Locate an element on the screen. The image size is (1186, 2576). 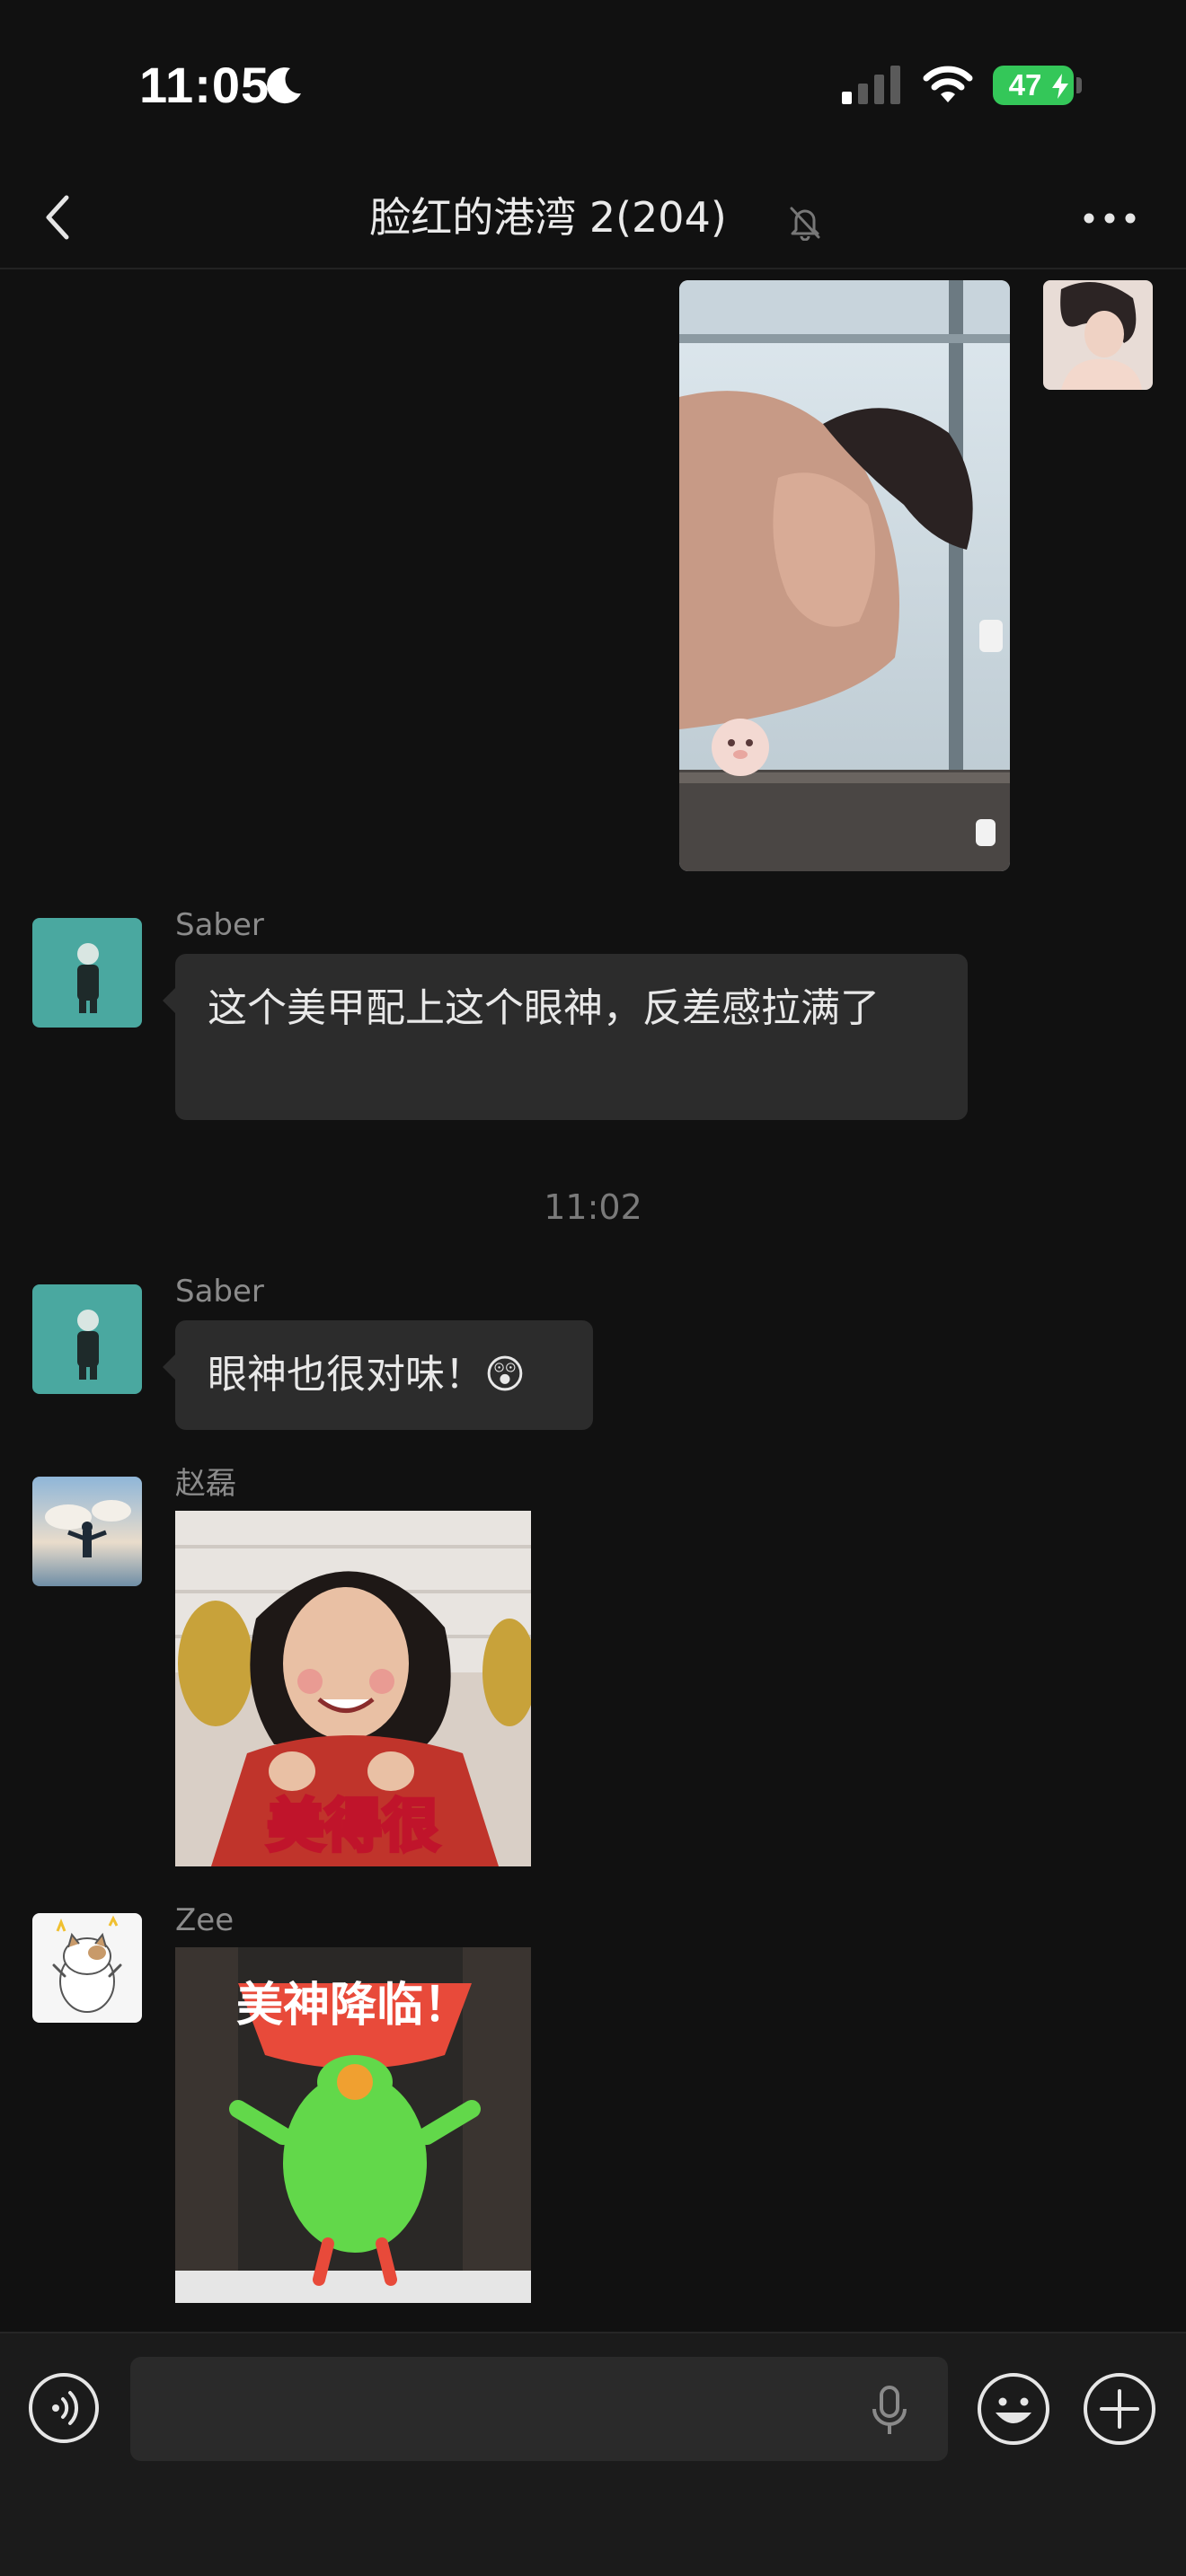
message-input is located at coordinates (539, 2409).